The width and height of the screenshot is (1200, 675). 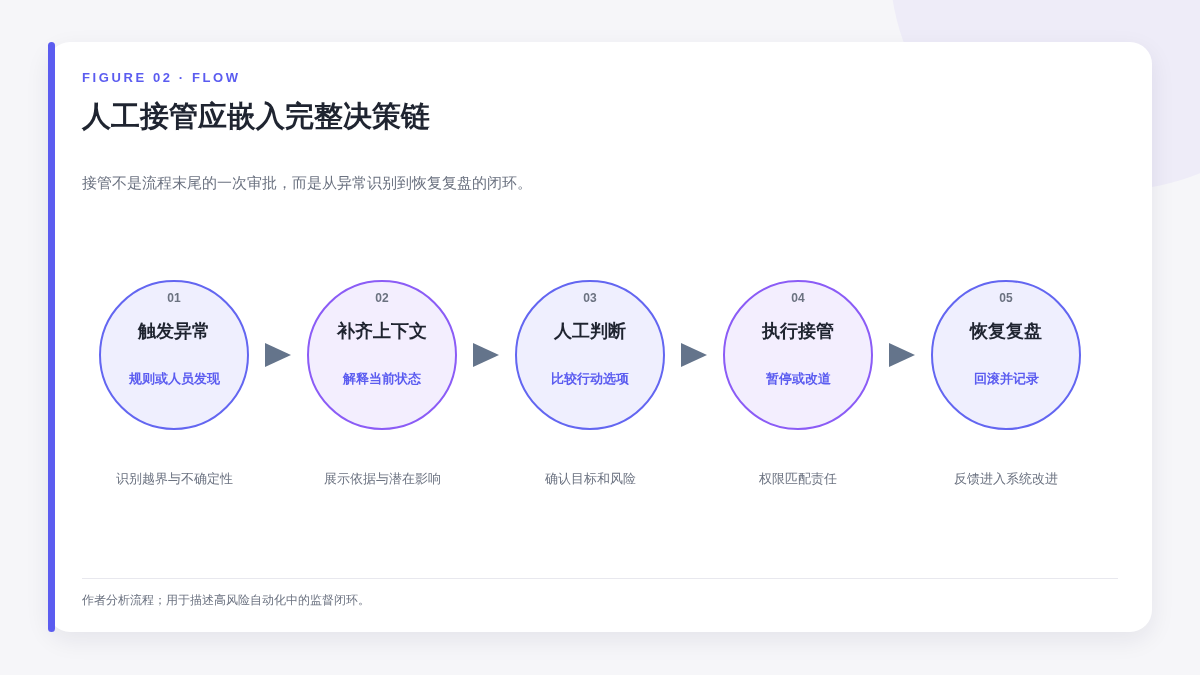 I want to click on step-number: 03, so click(x=590, y=298).